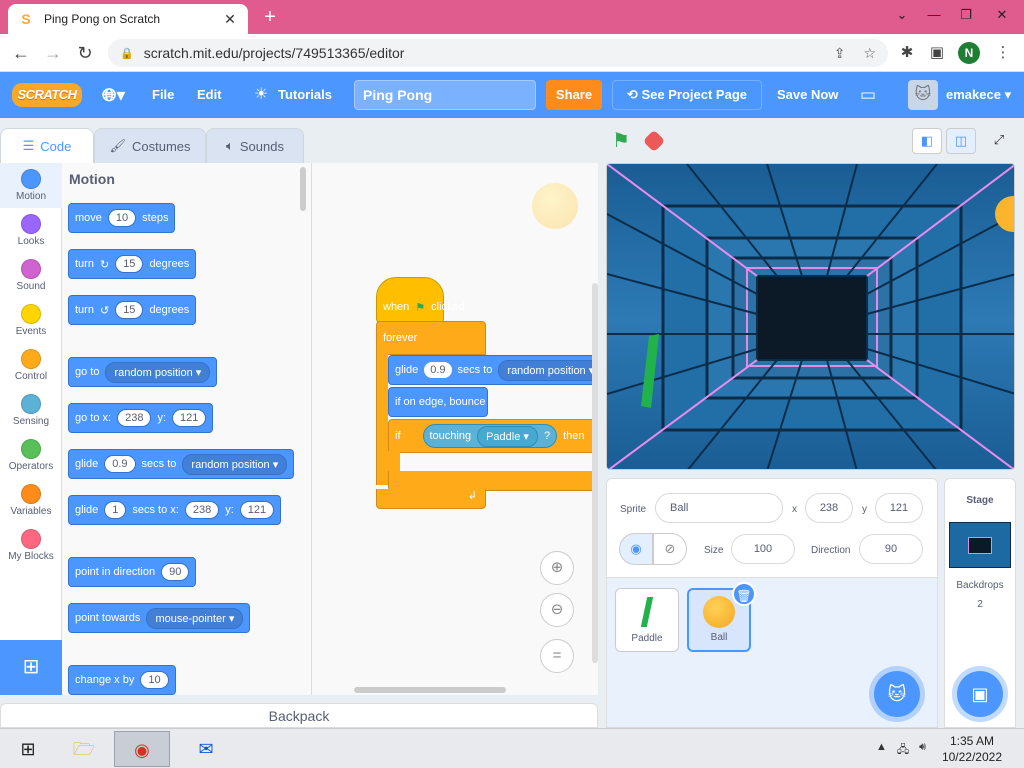 This screenshot has width=1024, height=768. I want to click on block-glide-to: glide 0.9 secs to random position ▾, so click(181, 464).